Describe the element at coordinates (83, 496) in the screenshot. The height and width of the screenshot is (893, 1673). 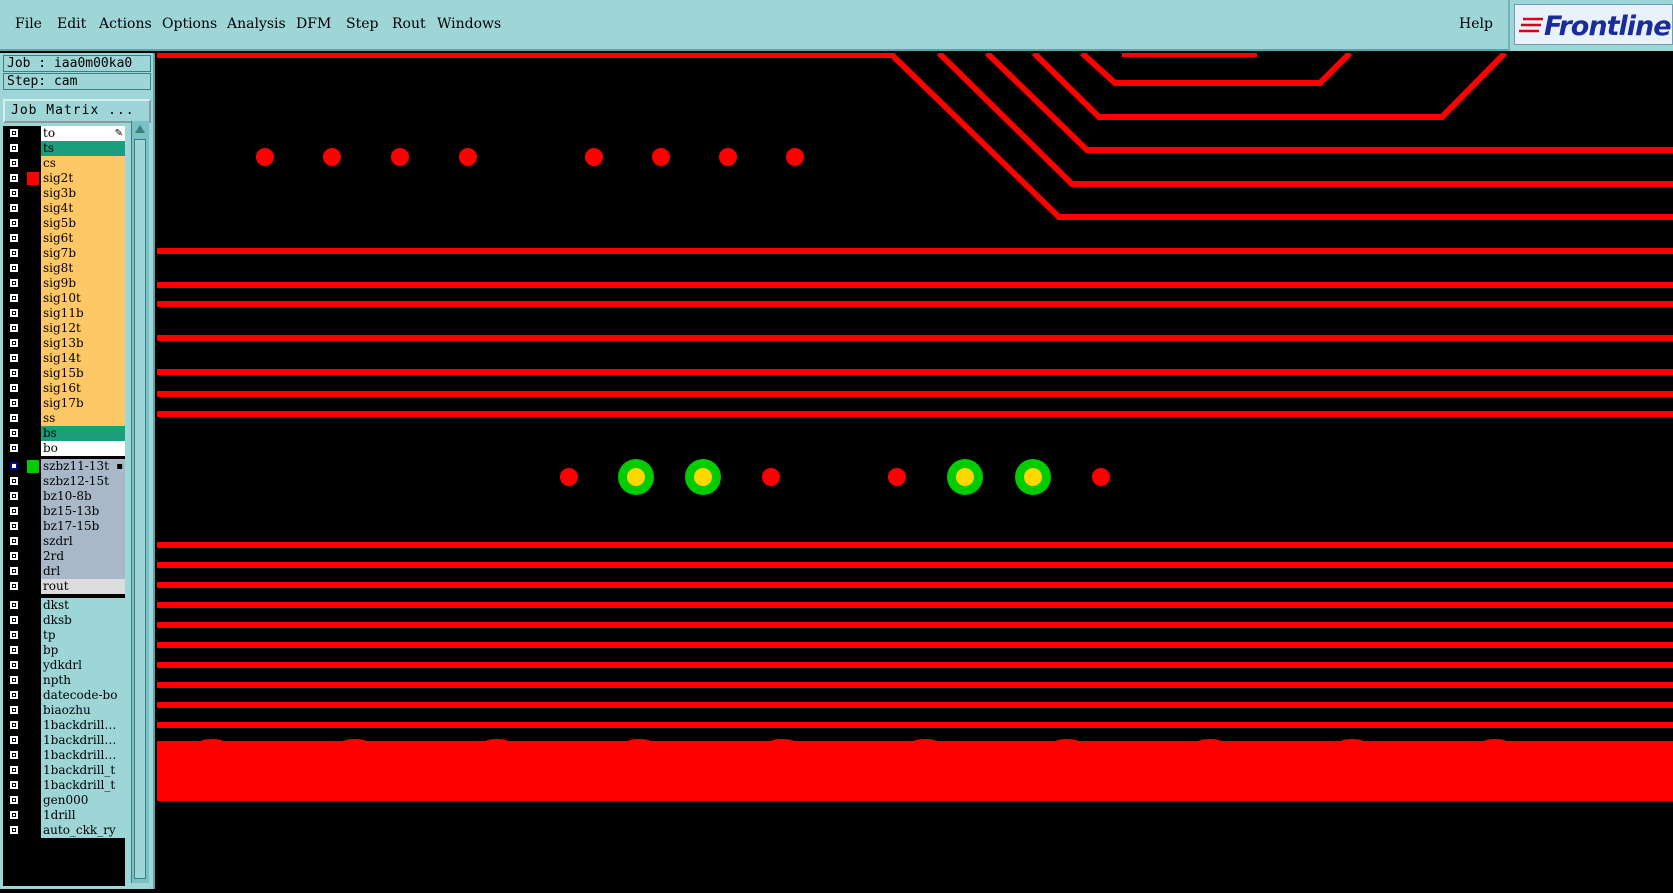
I see `layer-name: bz10-8b` at that location.